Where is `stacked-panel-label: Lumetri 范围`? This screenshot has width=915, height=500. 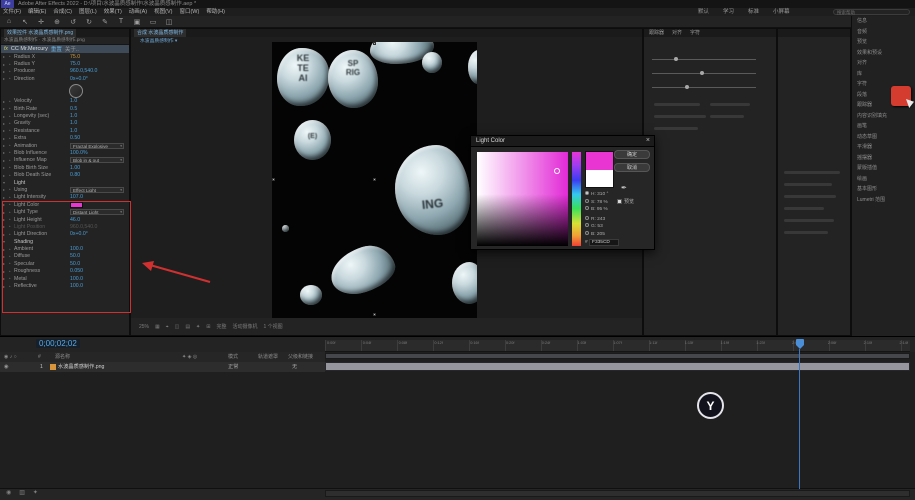
stacked-panel-label: Lumetri 范围 is located at coordinates (883, 200).